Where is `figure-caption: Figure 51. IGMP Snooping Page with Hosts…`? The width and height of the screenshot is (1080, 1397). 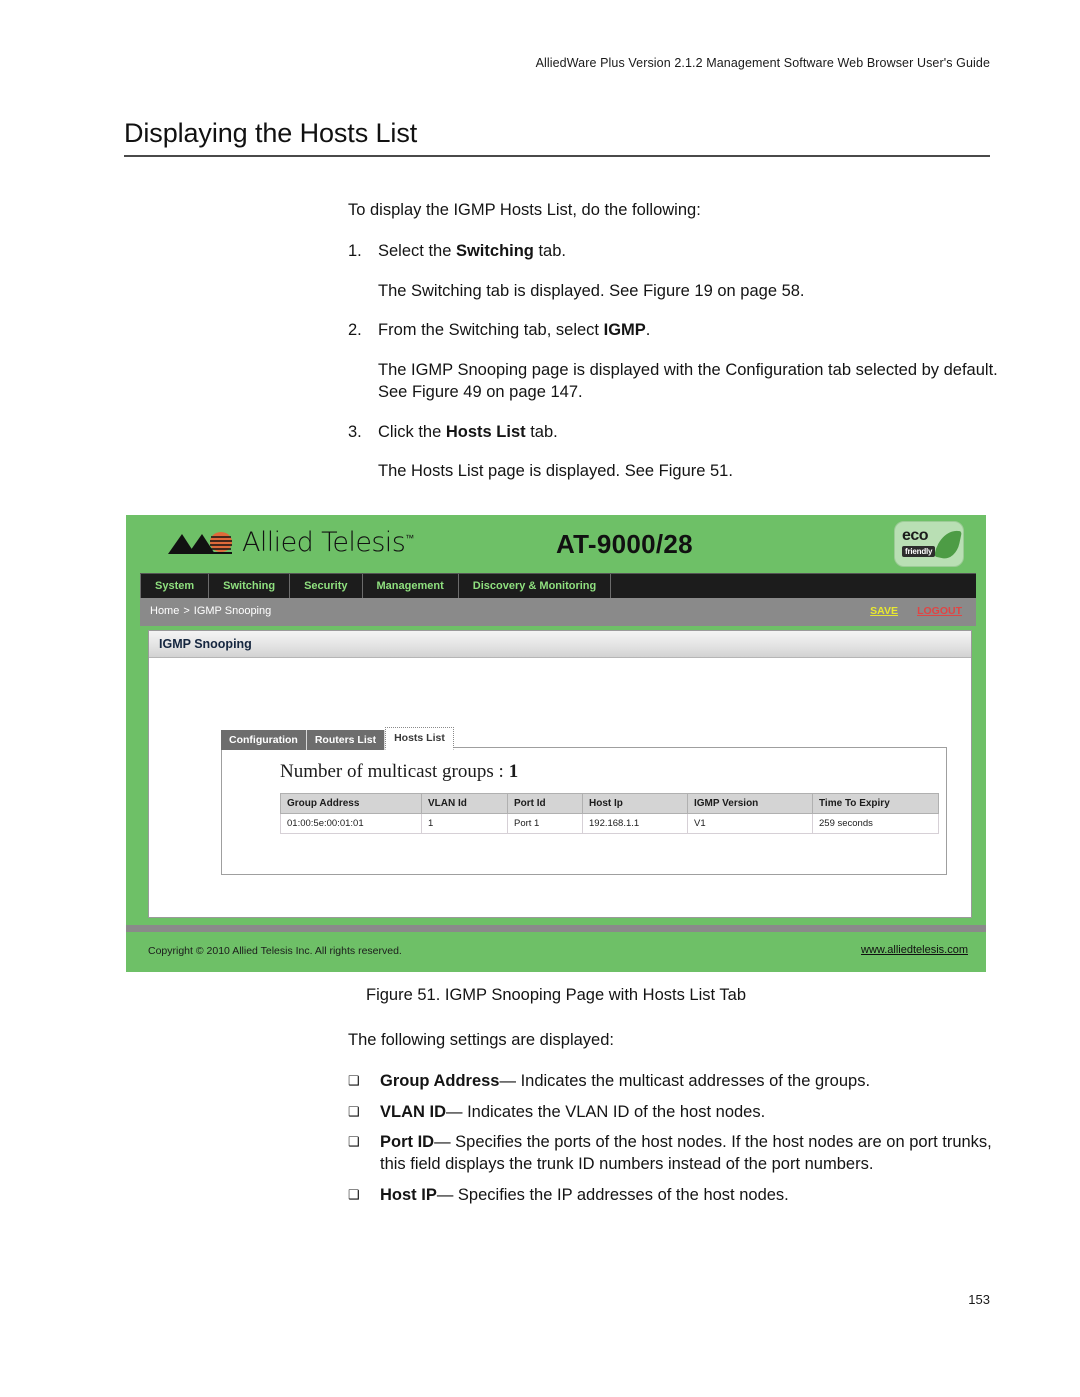
figure-caption: Figure 51. IGMP Snooping Page with Hosts… is located at coordinates (555, 995).